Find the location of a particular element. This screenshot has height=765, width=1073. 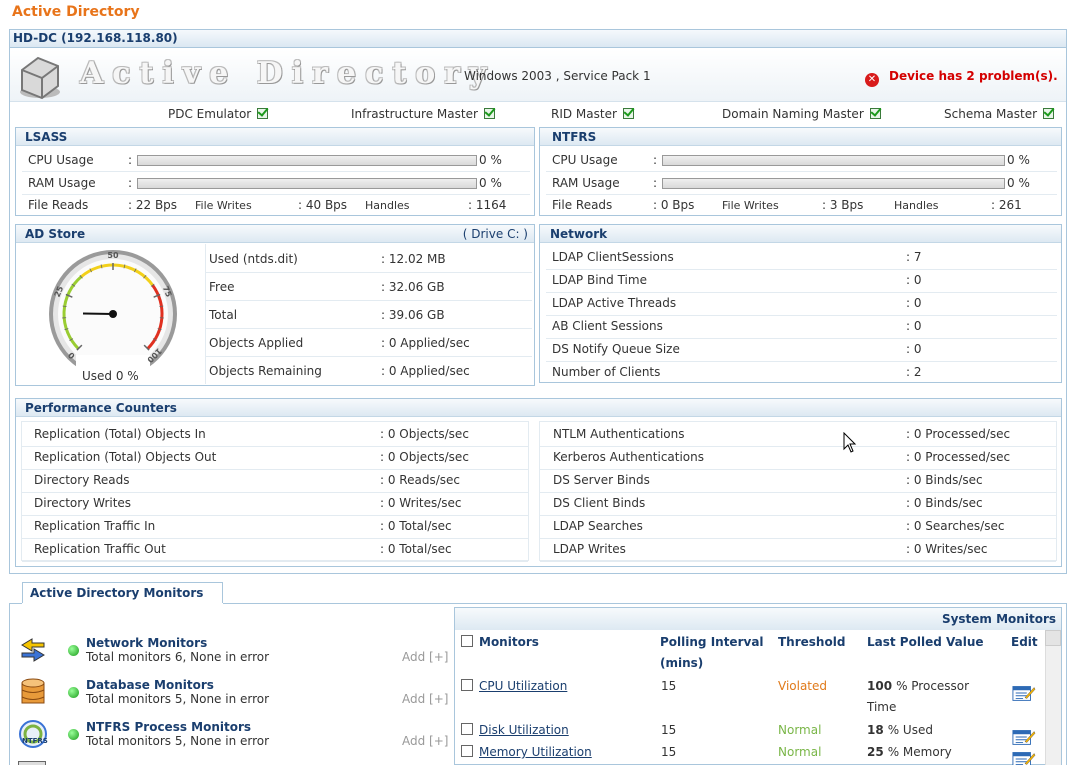

network-row-label: DS Notify Queue Size is located at coordinates (616, 349).